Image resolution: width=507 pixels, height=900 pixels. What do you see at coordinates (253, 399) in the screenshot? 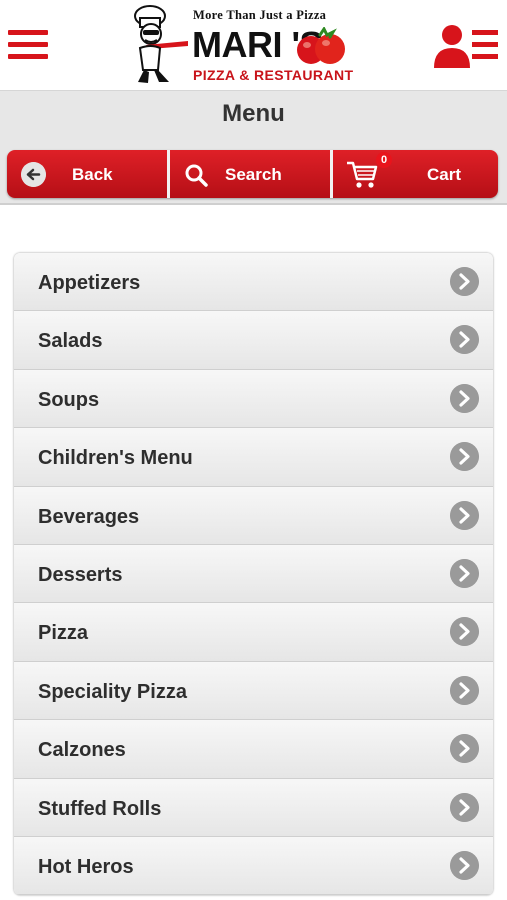
I see `menu-item-soups: Soups` at bounding box center [253, 399].